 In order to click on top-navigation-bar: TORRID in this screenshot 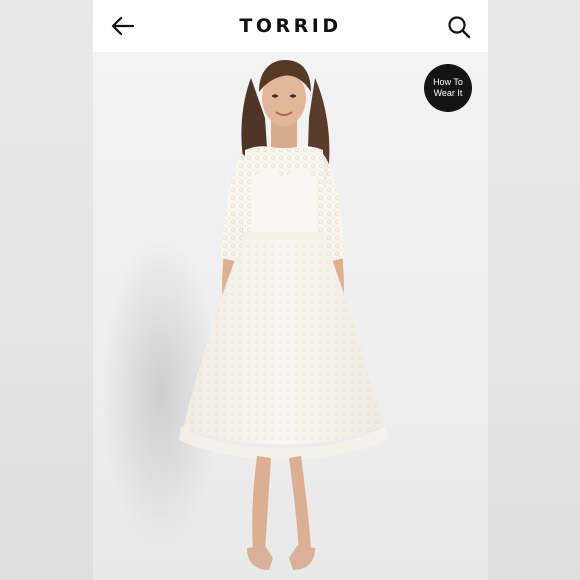, I will do `click(290, 26)`.